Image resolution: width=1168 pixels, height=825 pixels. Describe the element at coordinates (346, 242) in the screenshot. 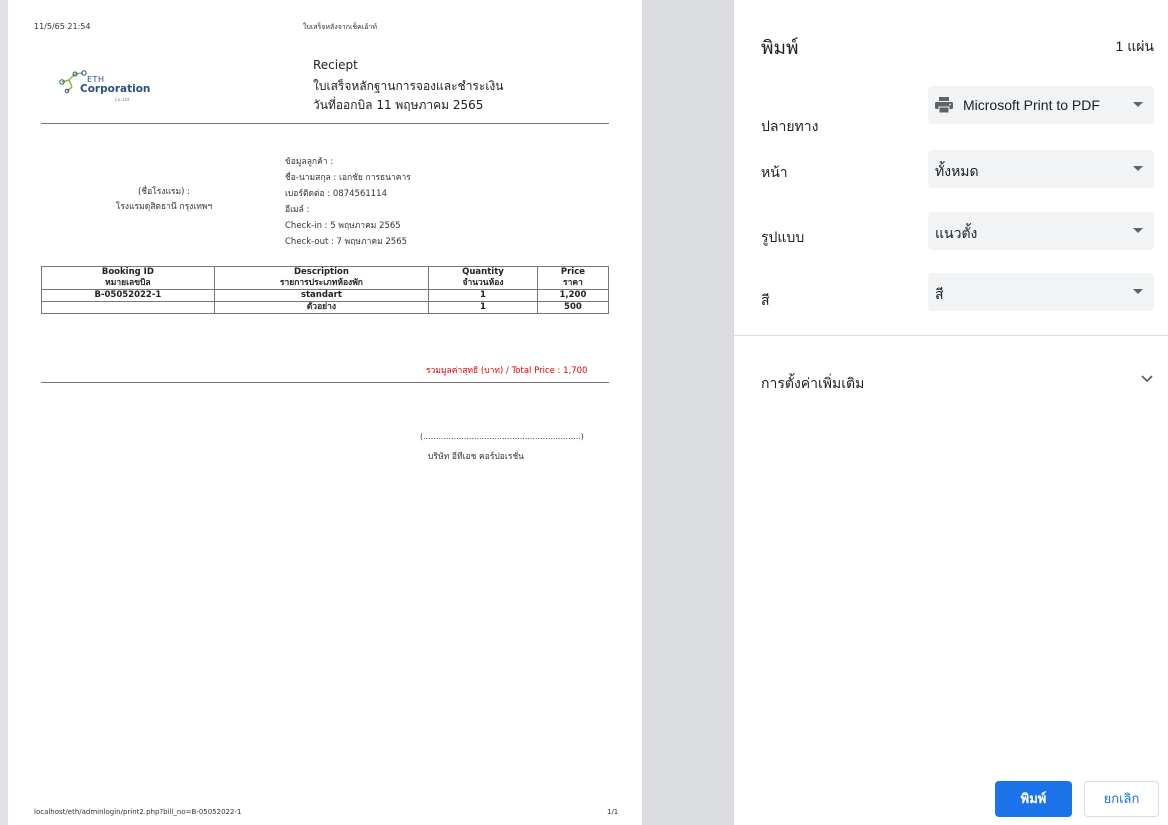

I see `customer-checkout: Check-out : 7 พฤษภาคม 2565` at that location.